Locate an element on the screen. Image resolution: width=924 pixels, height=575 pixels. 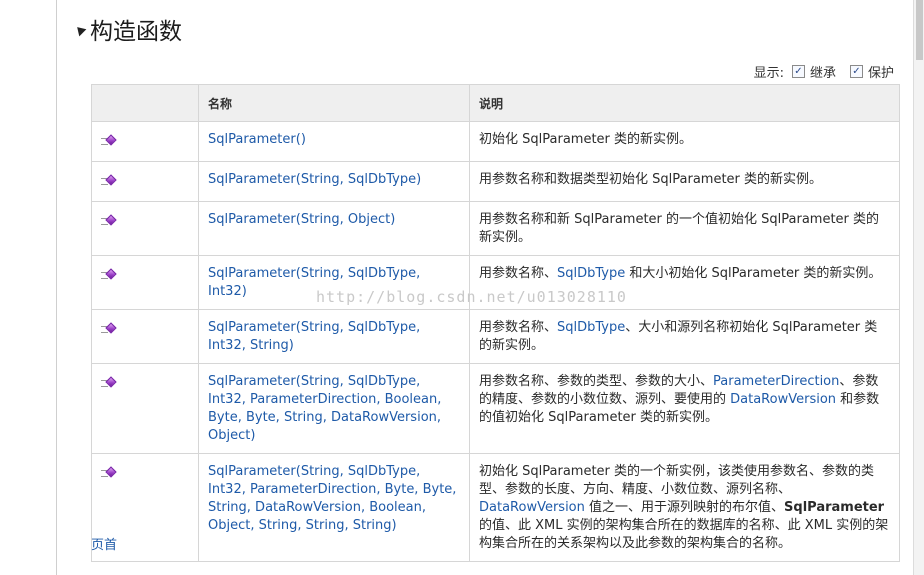
row-description-cell: 用参数名称和数据类型初始化 SqlParameter 类的新实例。 is located at coordinates (684, 181).